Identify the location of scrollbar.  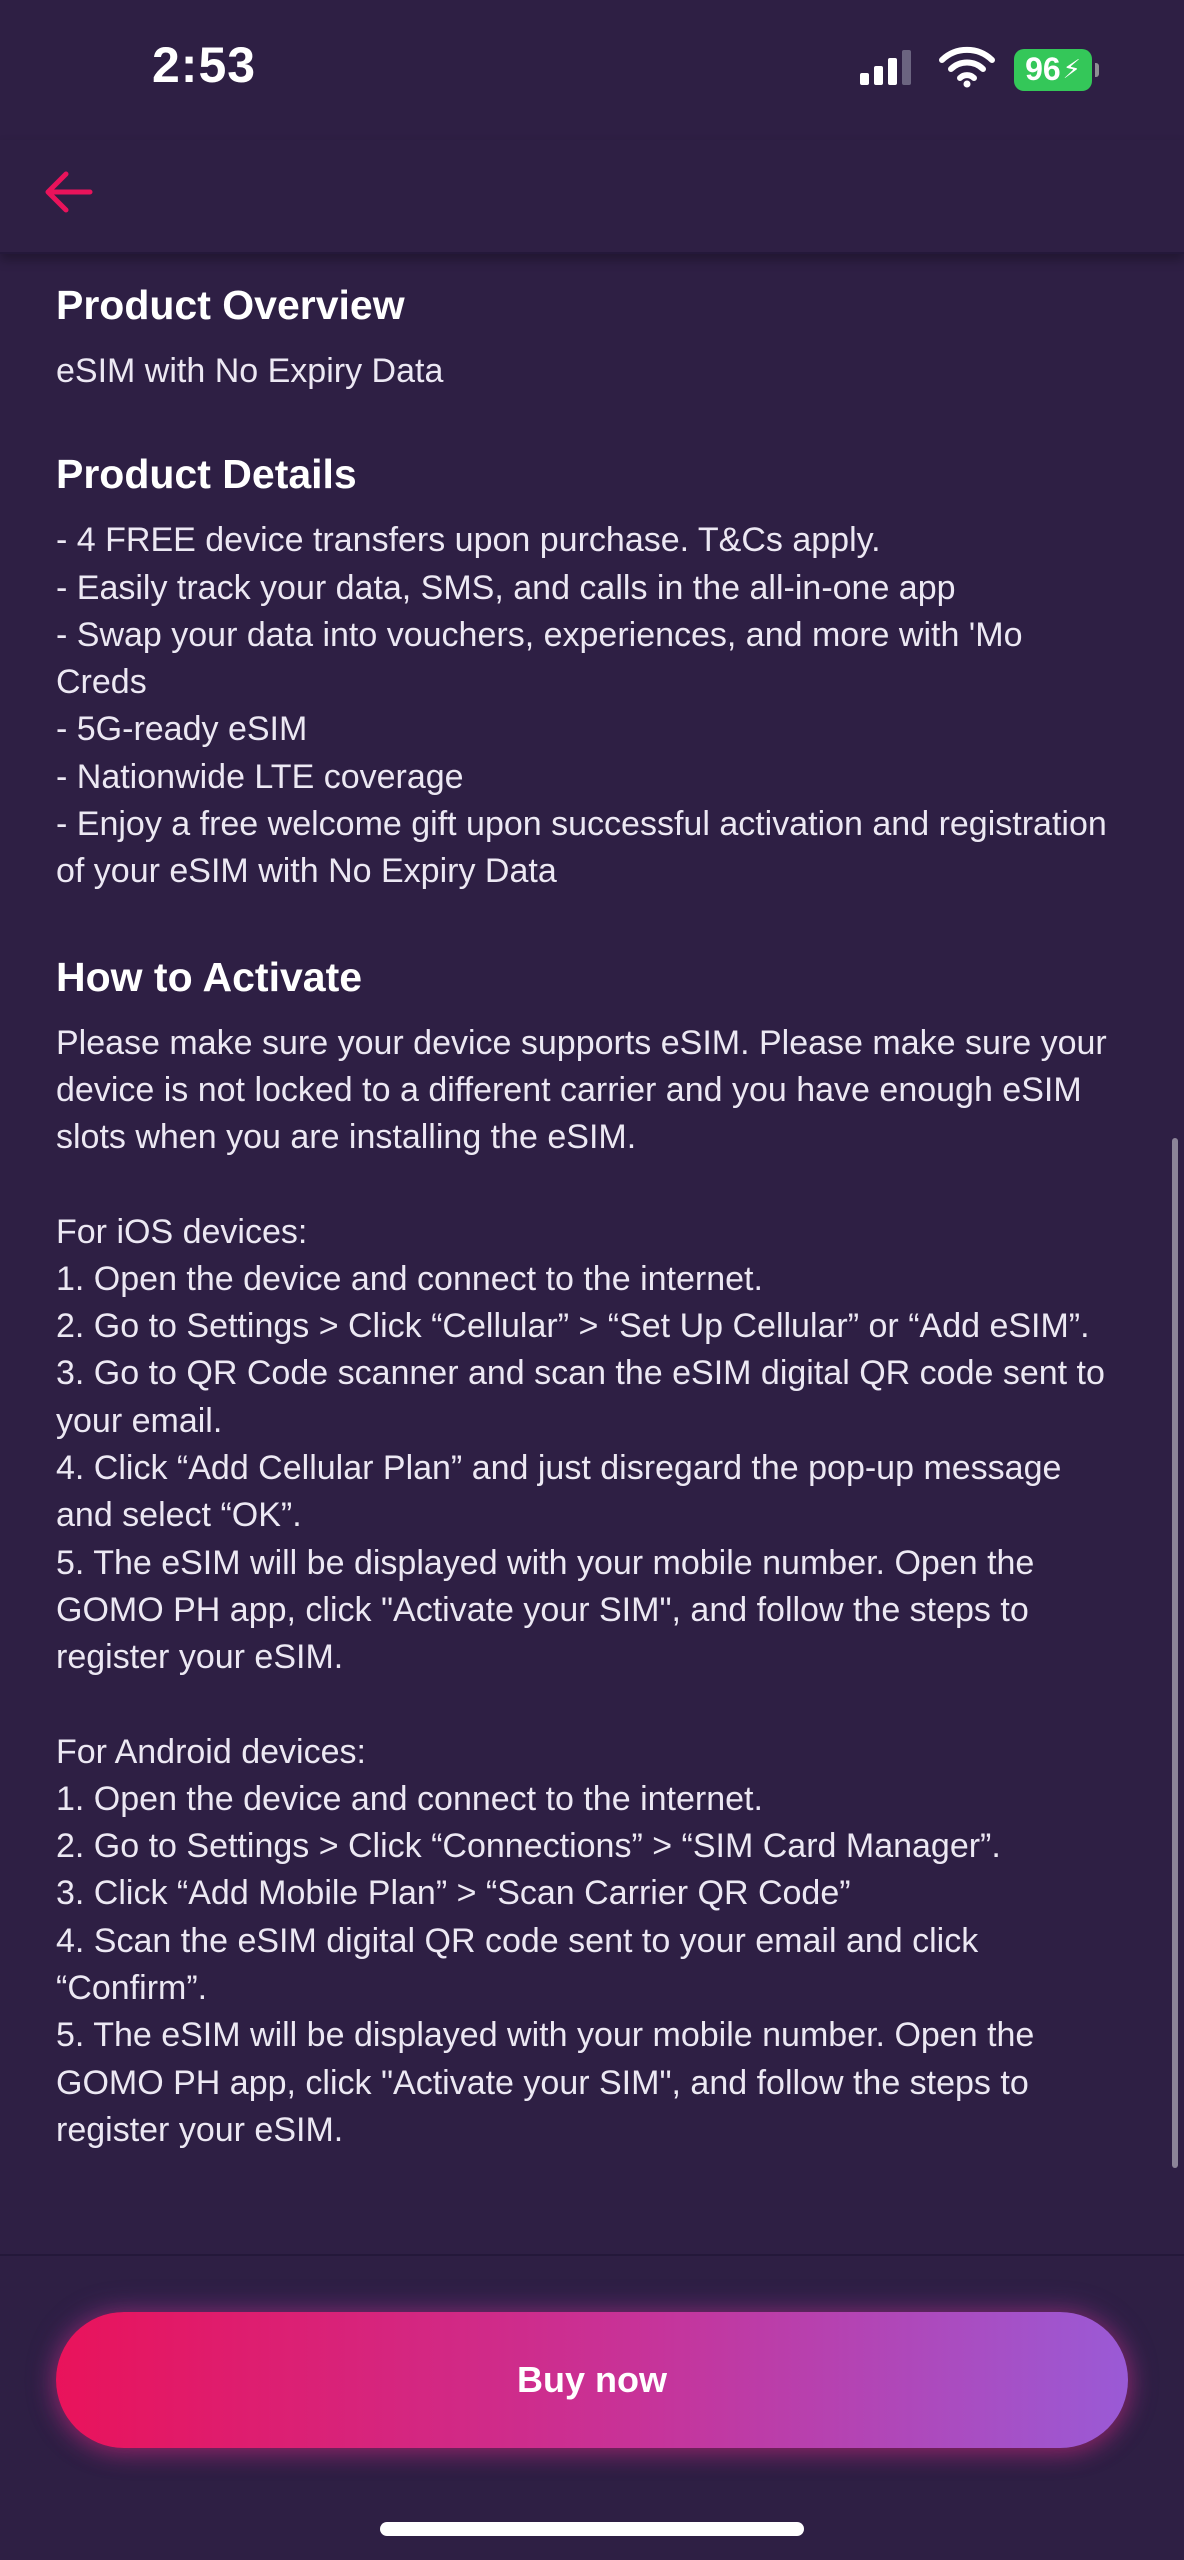
(1175, 1653).